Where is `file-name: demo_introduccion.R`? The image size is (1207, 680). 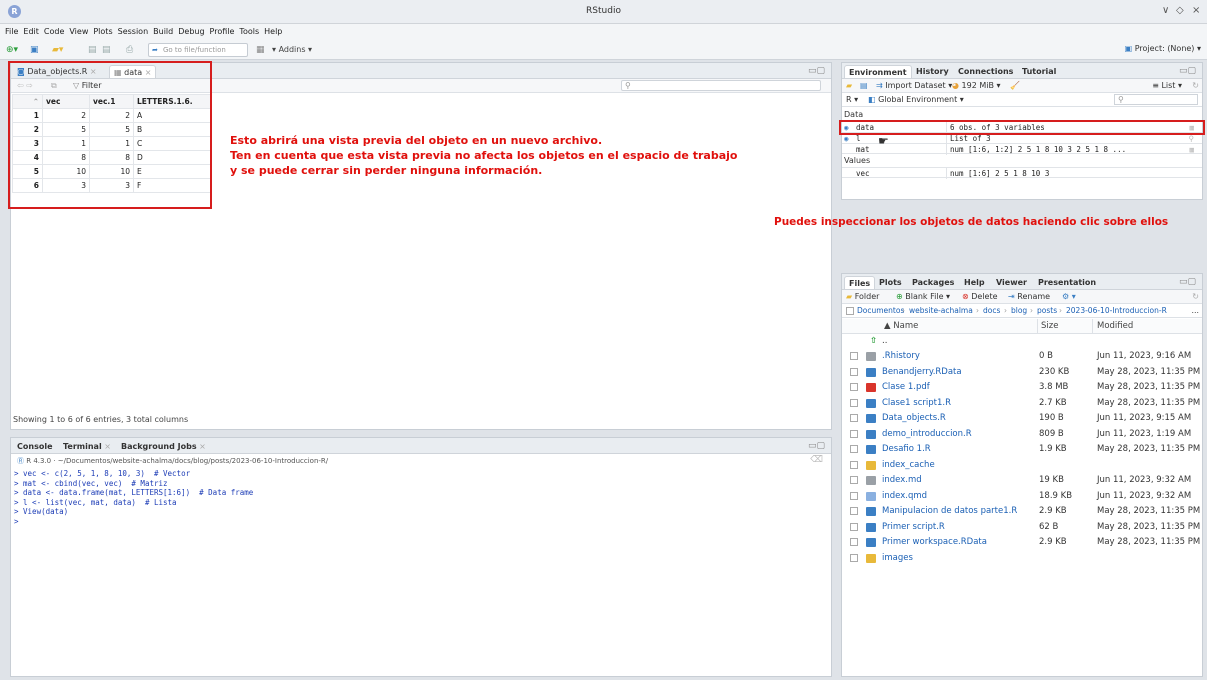
file-name: demo_introduccion.R is located at coordinates (927, 434).